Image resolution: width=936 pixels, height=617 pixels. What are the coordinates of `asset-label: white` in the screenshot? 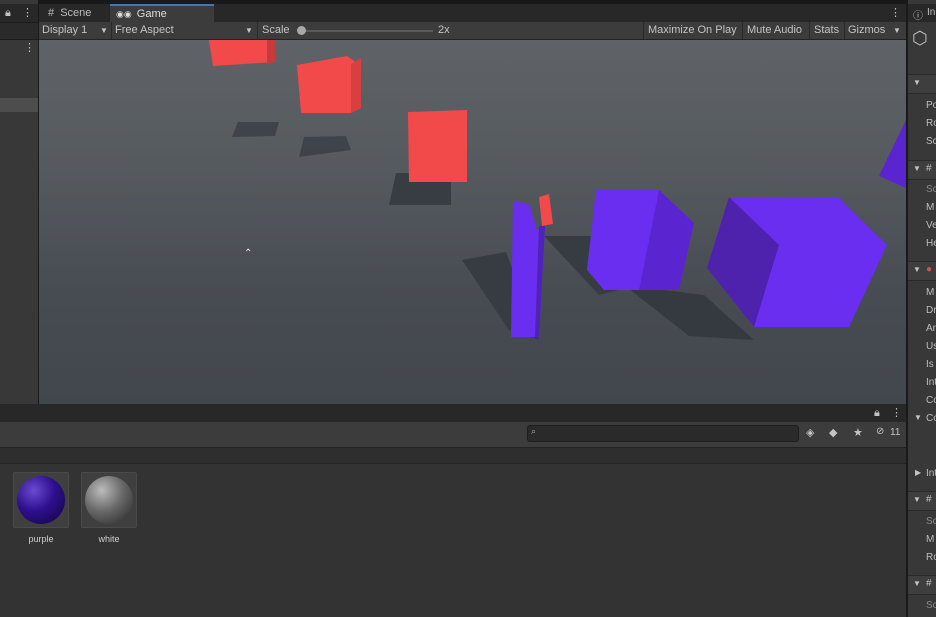 It's located at (109, 539).